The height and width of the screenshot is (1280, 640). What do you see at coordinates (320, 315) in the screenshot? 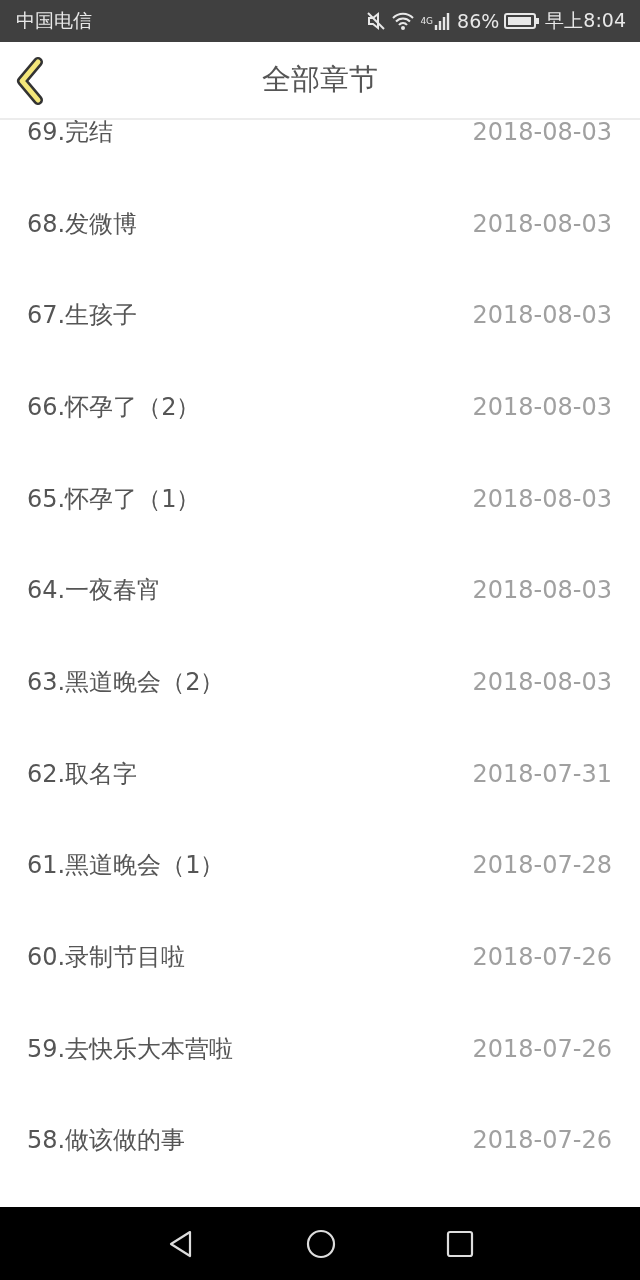
I see `chapter-item: 67.生孩子 2018-08-03` at bounding box center [320, 315].